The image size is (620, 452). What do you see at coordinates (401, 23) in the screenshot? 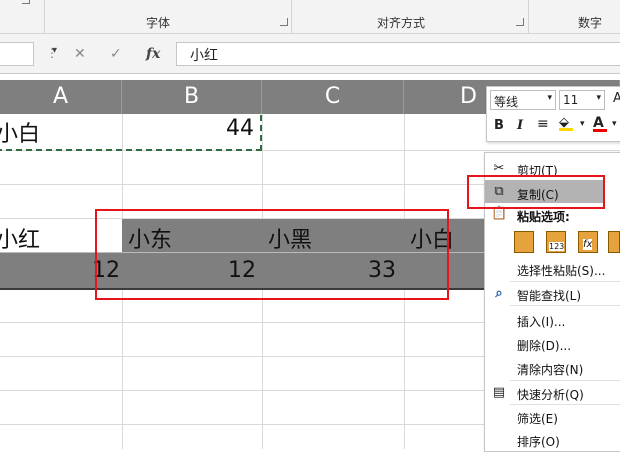
I see `ribbon-group-alignment-label: 对齐方式` at bounding box center [401, 23].